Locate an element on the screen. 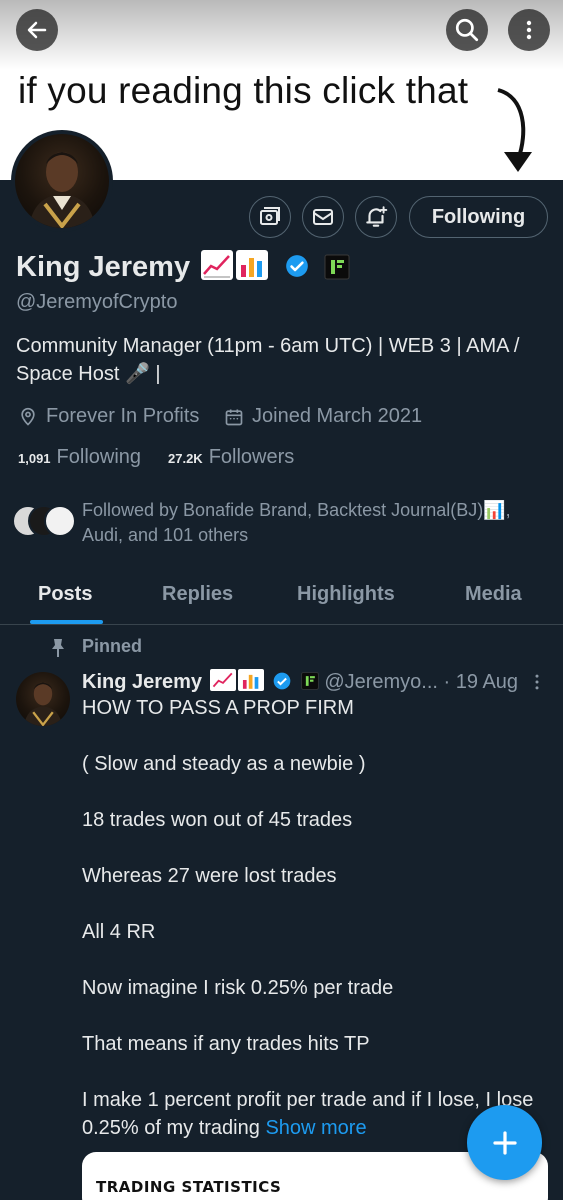 The height and width of the screenshot is (1200, 563). back-button is located at coordinates (37, 30).